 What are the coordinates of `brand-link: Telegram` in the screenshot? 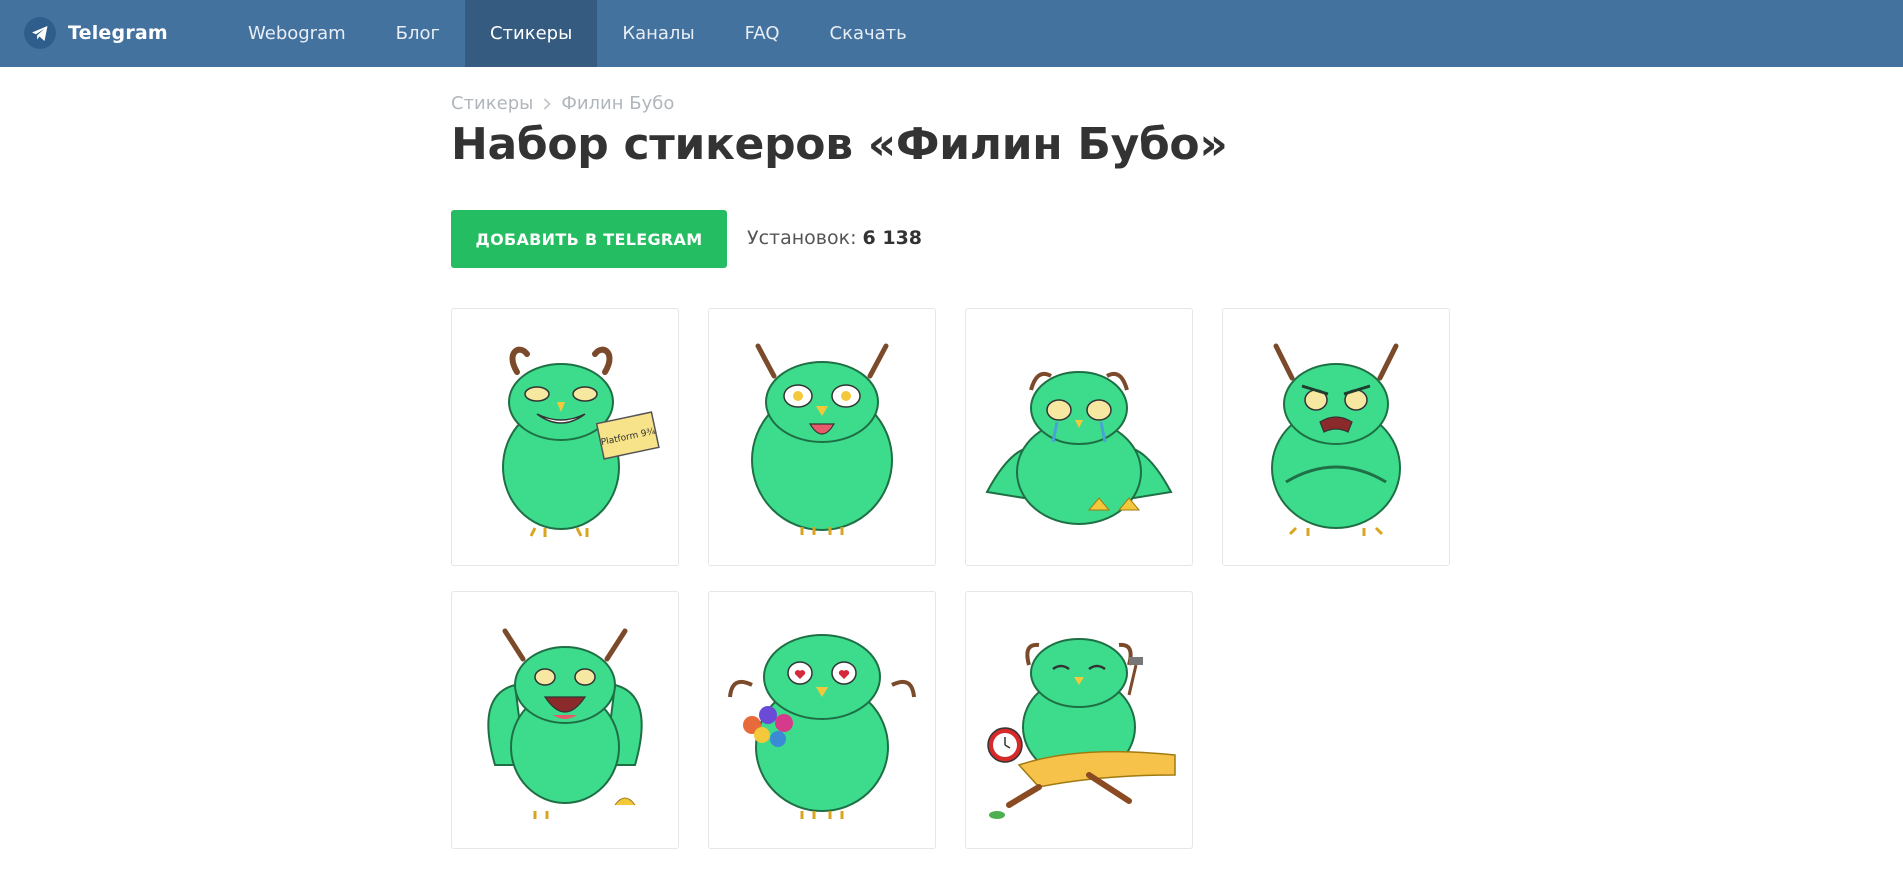 It's located at (96, 33).